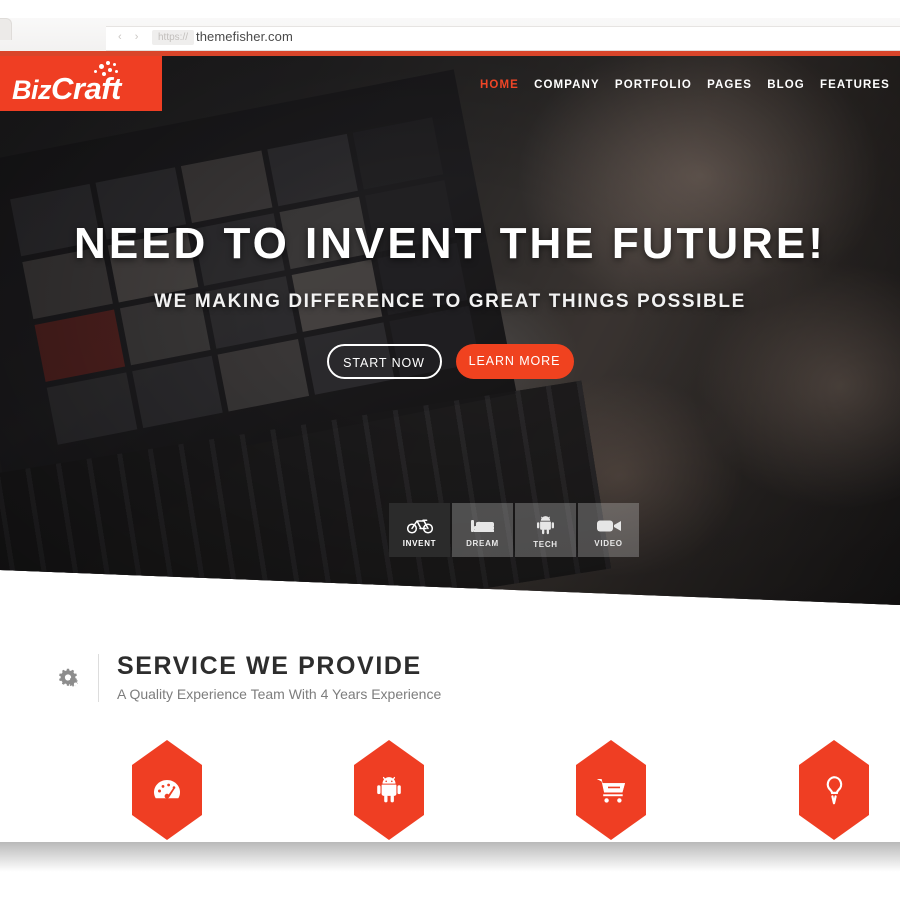 The height and width of the screenshot is (900, 900). I want to click on hero-category-tabs: INVENT DREAM TECH VIDEO, so click(515, 530).